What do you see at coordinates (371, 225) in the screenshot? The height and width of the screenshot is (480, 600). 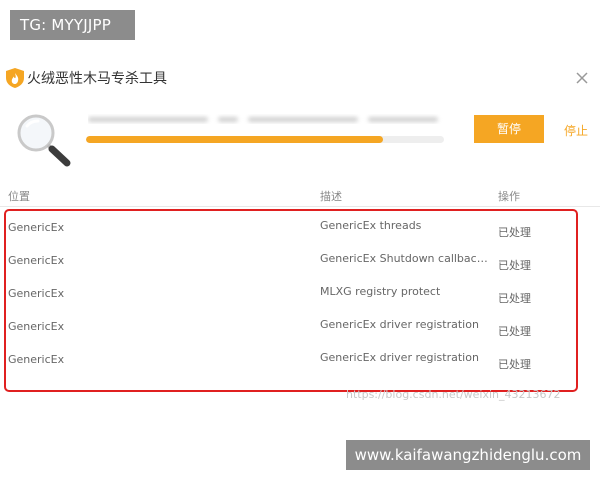 I see `row-description: GenericEx threads` at bounding box center [371, 225].